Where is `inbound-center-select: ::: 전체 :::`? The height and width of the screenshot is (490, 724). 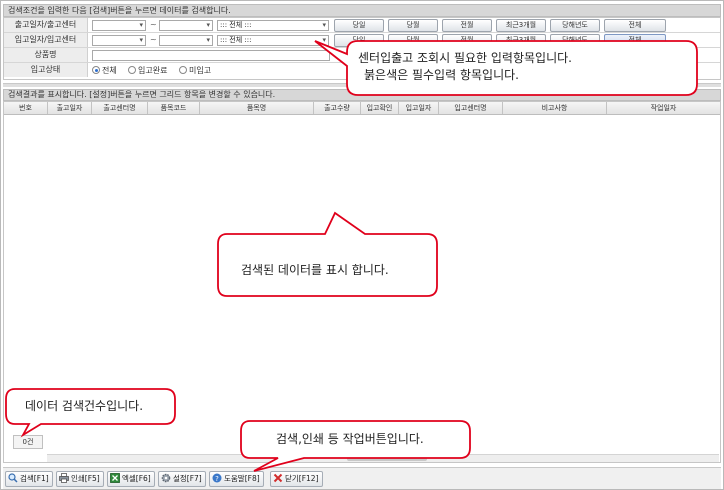 inbound-center-select: ::: 전체 ::: is located at coordinates (273, 40).